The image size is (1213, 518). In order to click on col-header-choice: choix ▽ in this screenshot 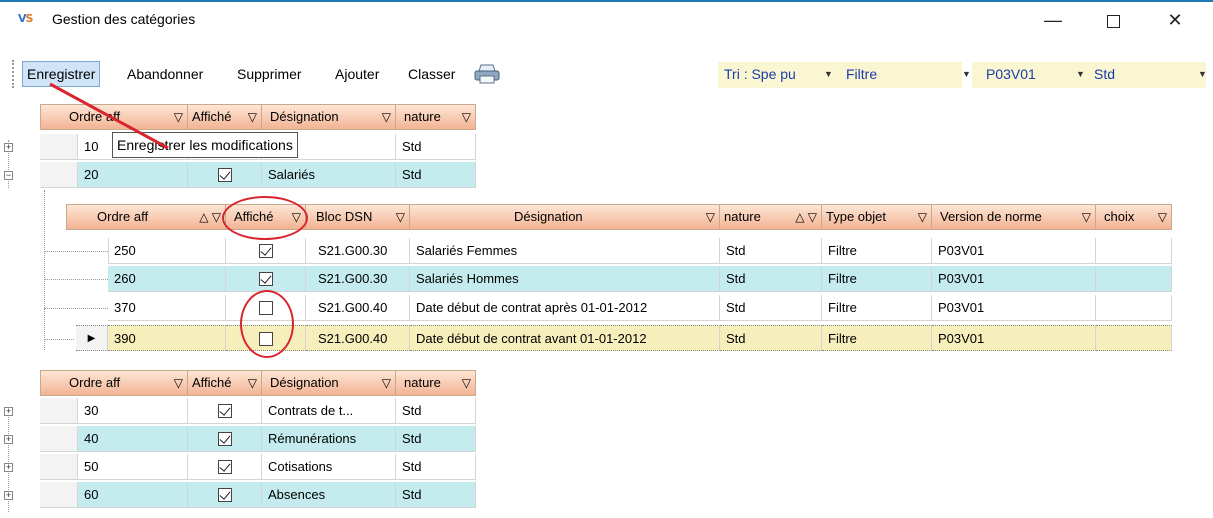, I will do `click(1134, 217)`.